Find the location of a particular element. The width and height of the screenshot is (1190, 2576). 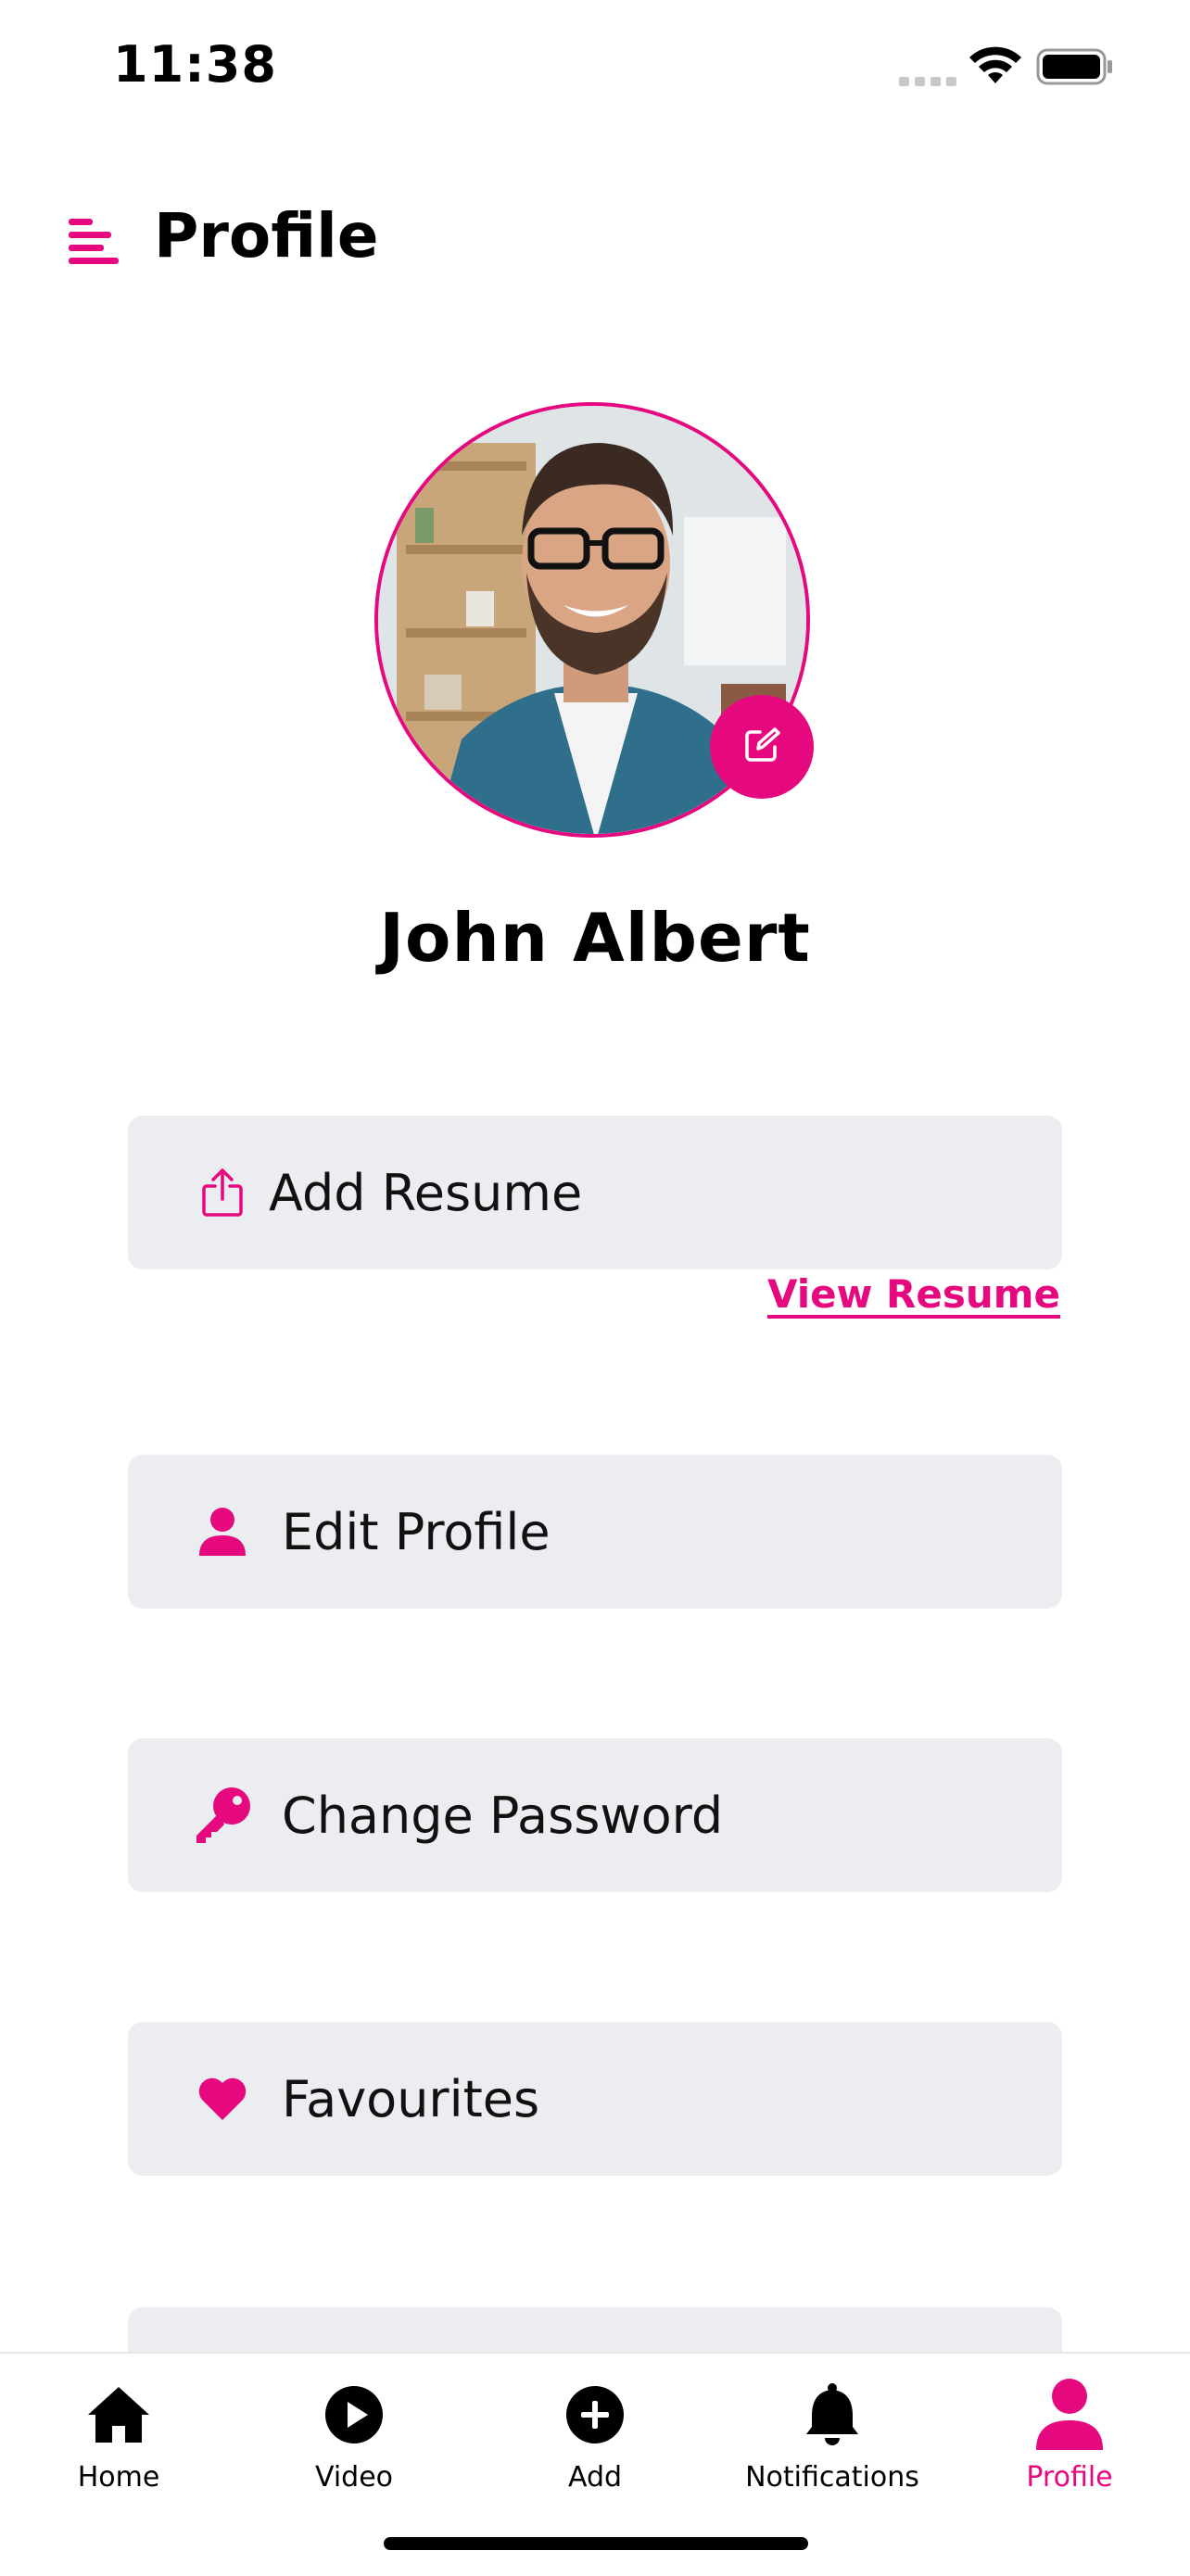

home-indicator is located at coordinates (596, 2543).